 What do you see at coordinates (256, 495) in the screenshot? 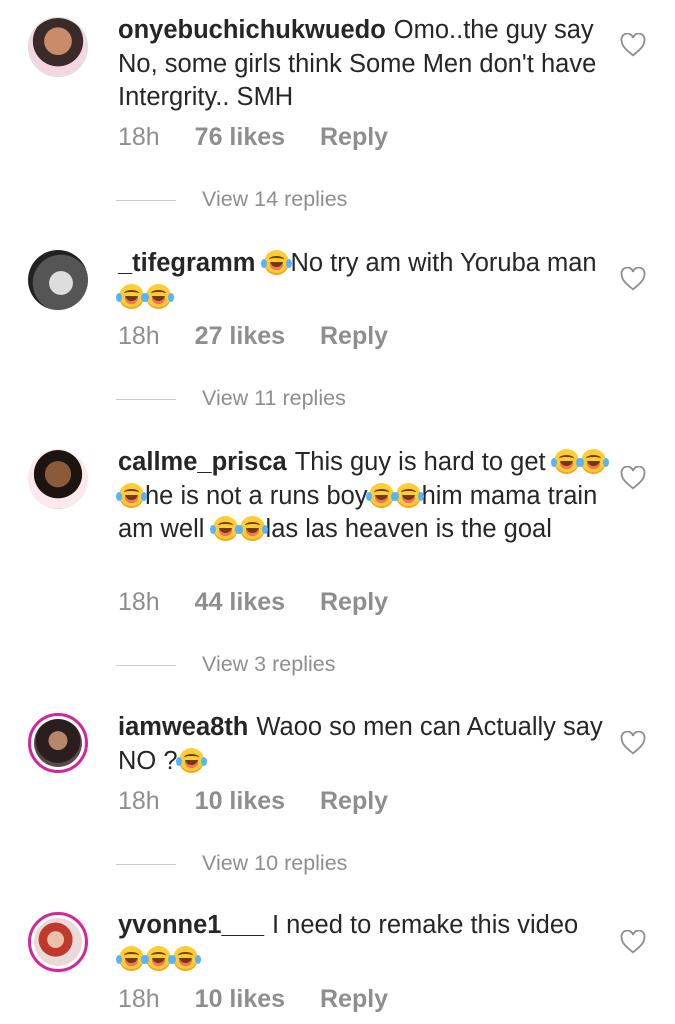
I see `comment-body: he is not a runs boy` at bounding box center [256, 495].